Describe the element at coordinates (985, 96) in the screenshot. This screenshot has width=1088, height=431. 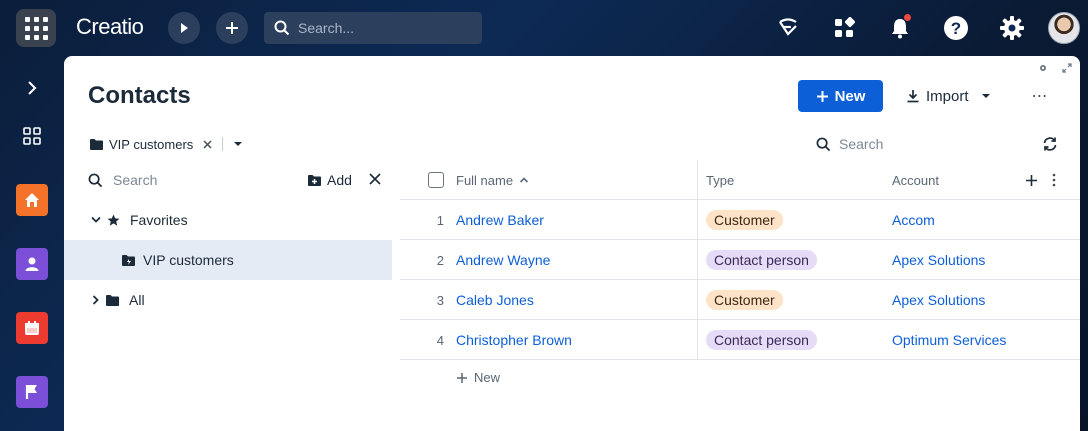
I see `caret-down-icon` at that location.